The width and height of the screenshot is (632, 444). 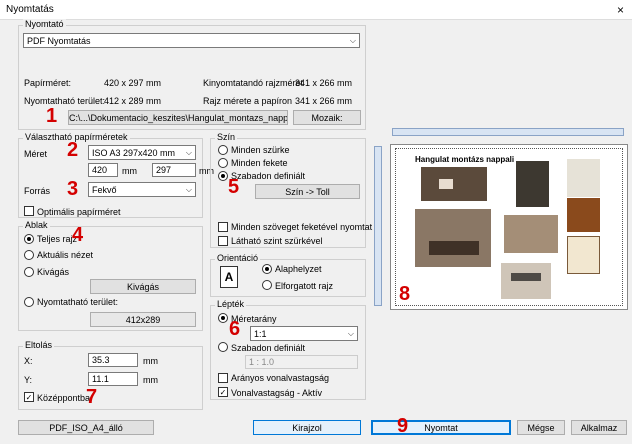 What do you see at coordinates (403, 426) in the screenshot?
I see `marker-9: 9` at bounding box center [403, 426].